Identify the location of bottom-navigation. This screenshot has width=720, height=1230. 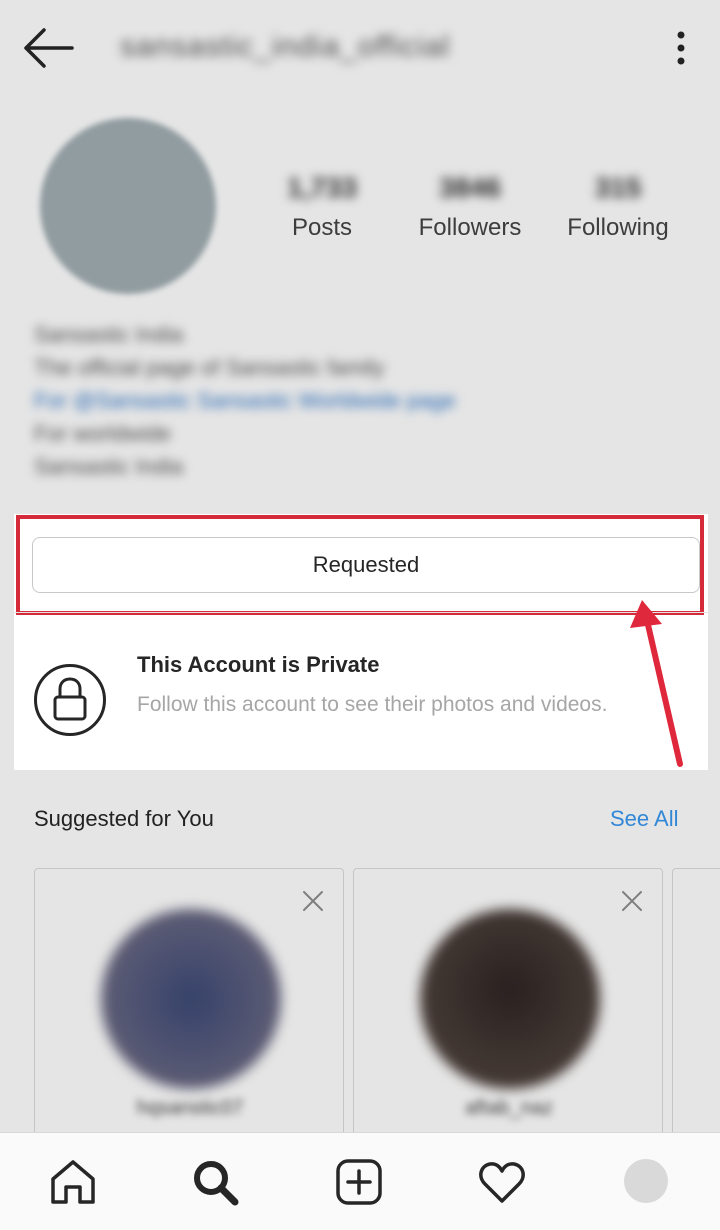
(360, 1181).